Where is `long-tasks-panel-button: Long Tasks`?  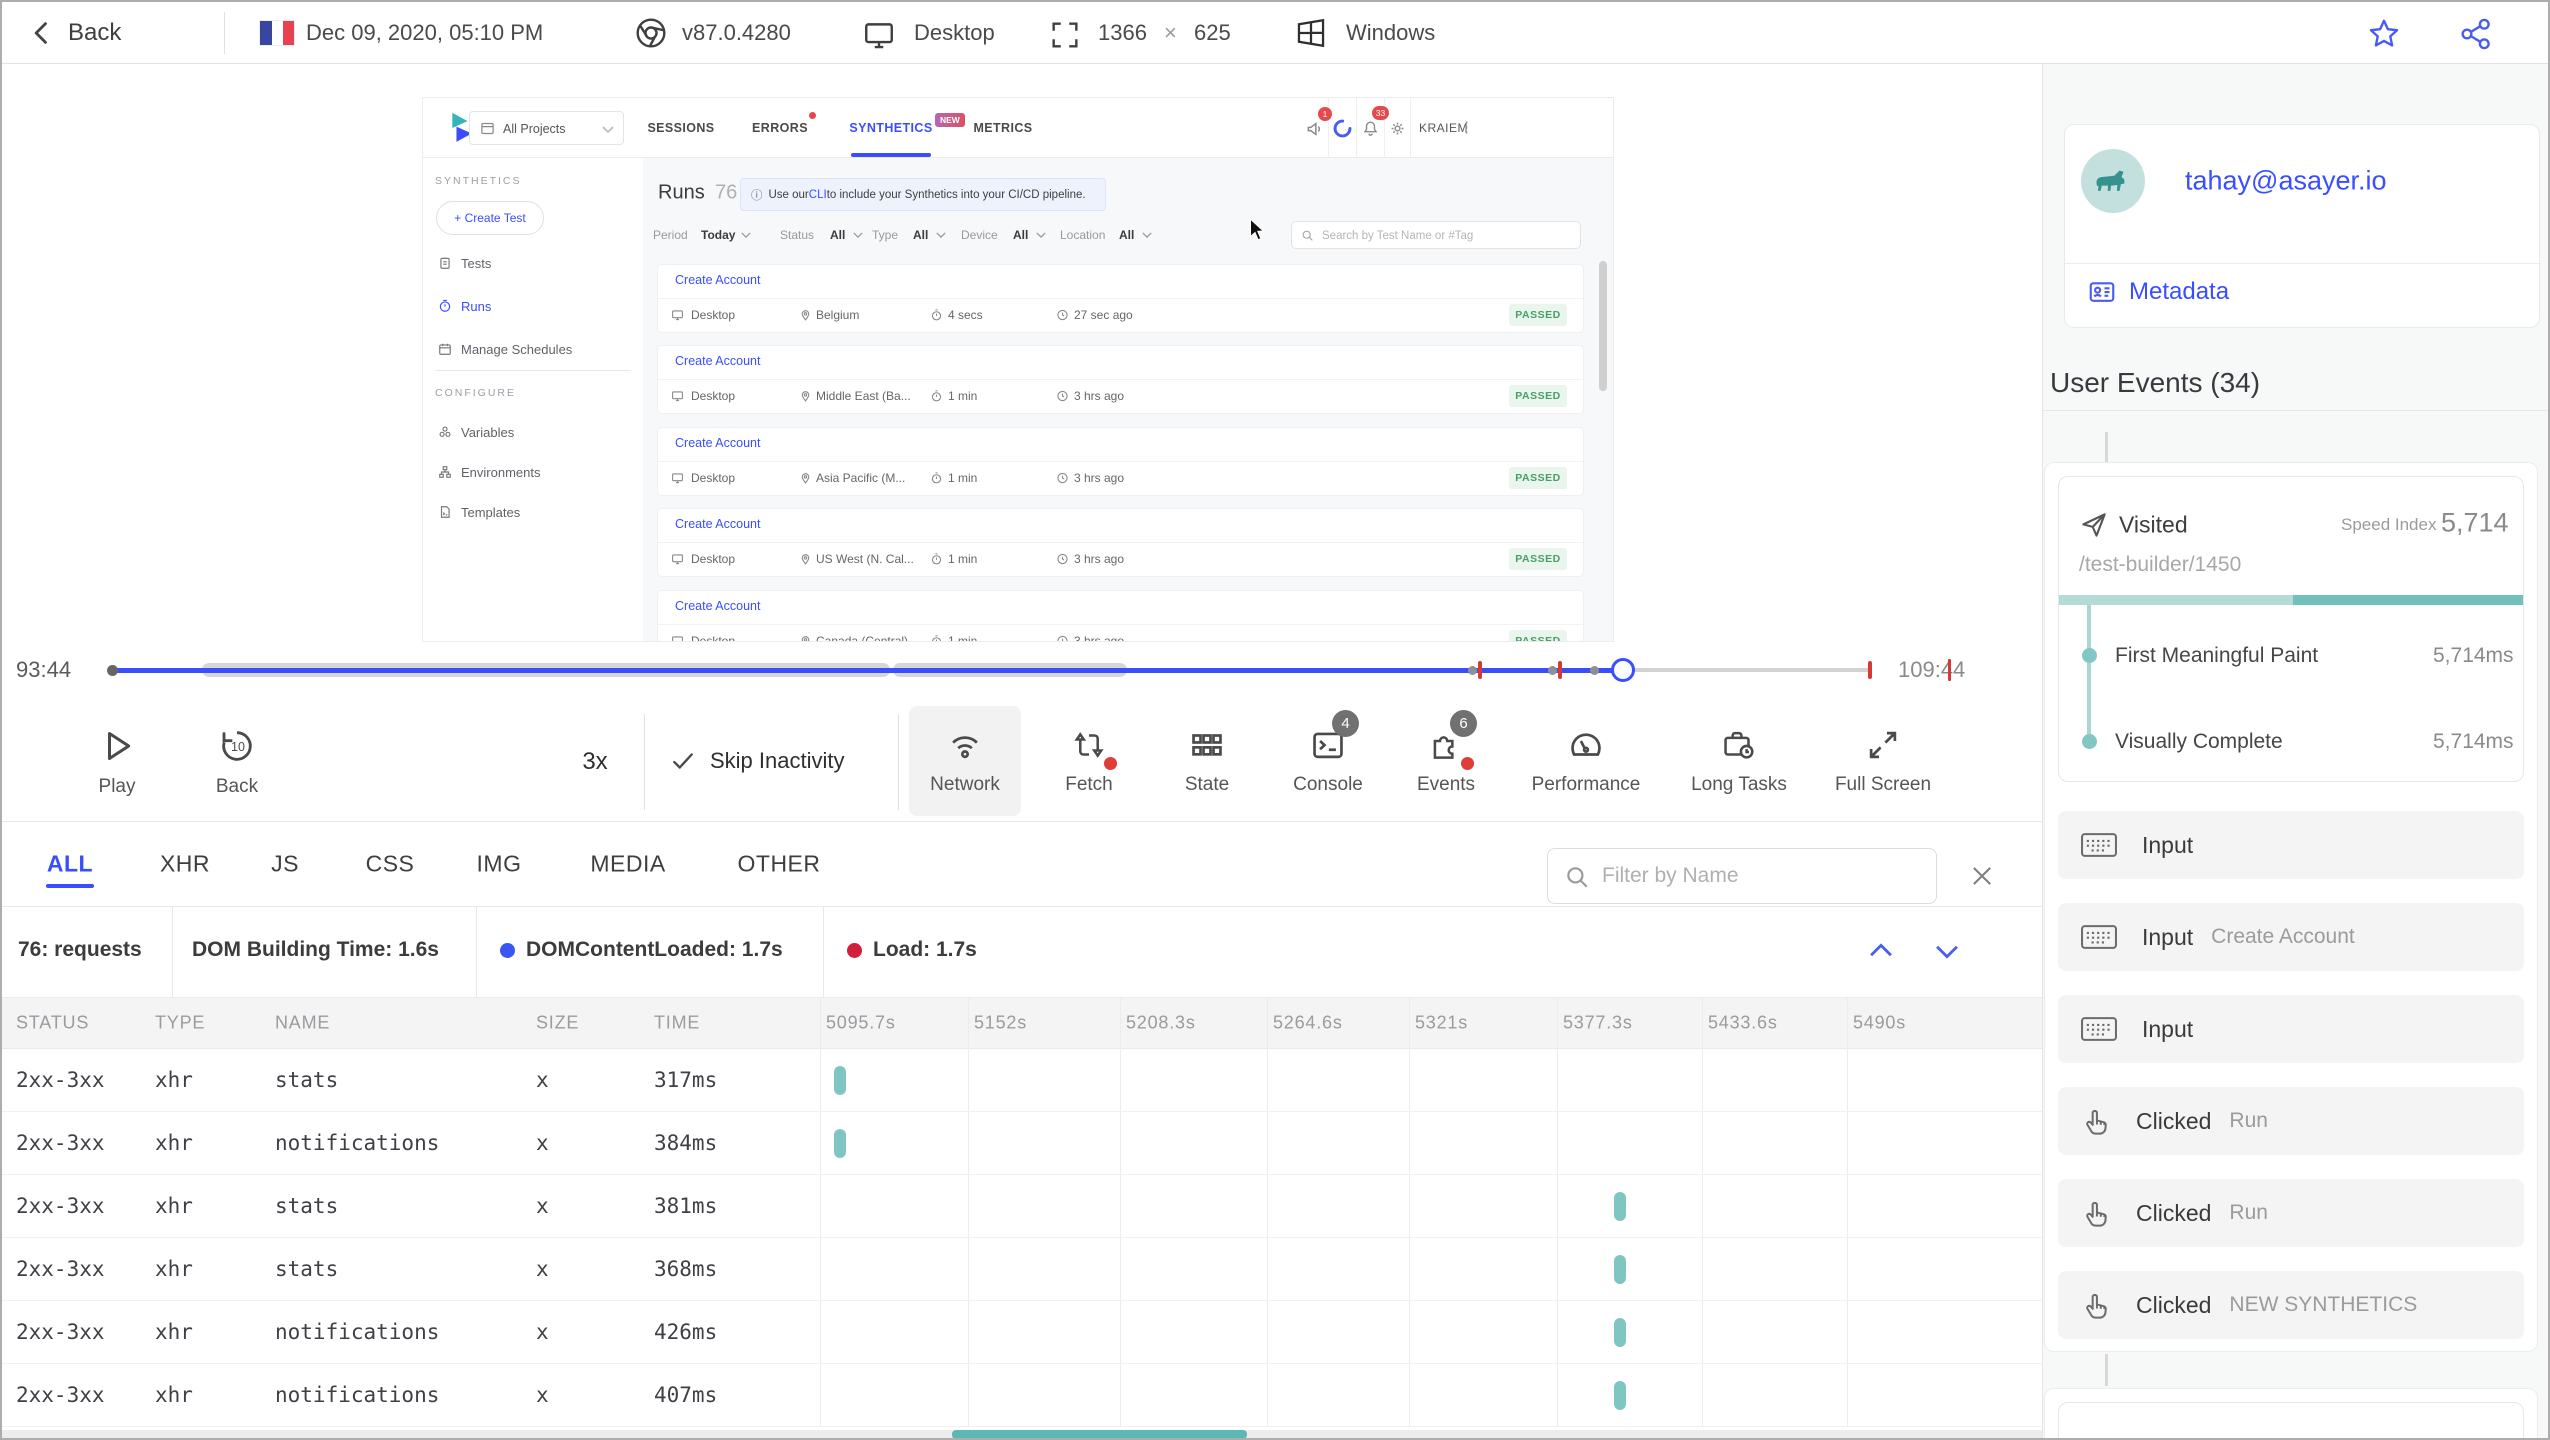 long-tasks-panel-button: Long Tasks is located at coordinates (1739, 761).